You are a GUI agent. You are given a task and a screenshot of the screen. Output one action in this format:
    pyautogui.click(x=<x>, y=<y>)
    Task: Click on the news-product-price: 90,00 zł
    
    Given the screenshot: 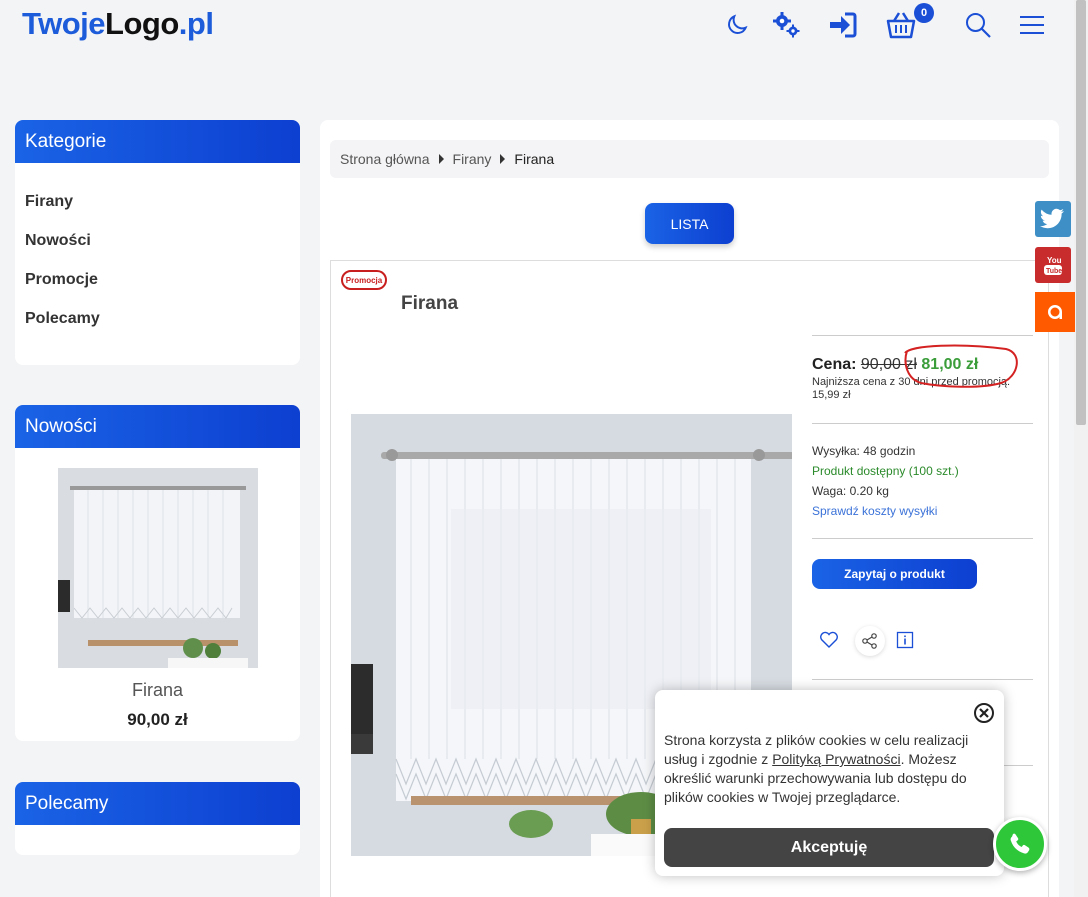 What is the action you would take?
    pyautogui.click(x=157, y=719)
    